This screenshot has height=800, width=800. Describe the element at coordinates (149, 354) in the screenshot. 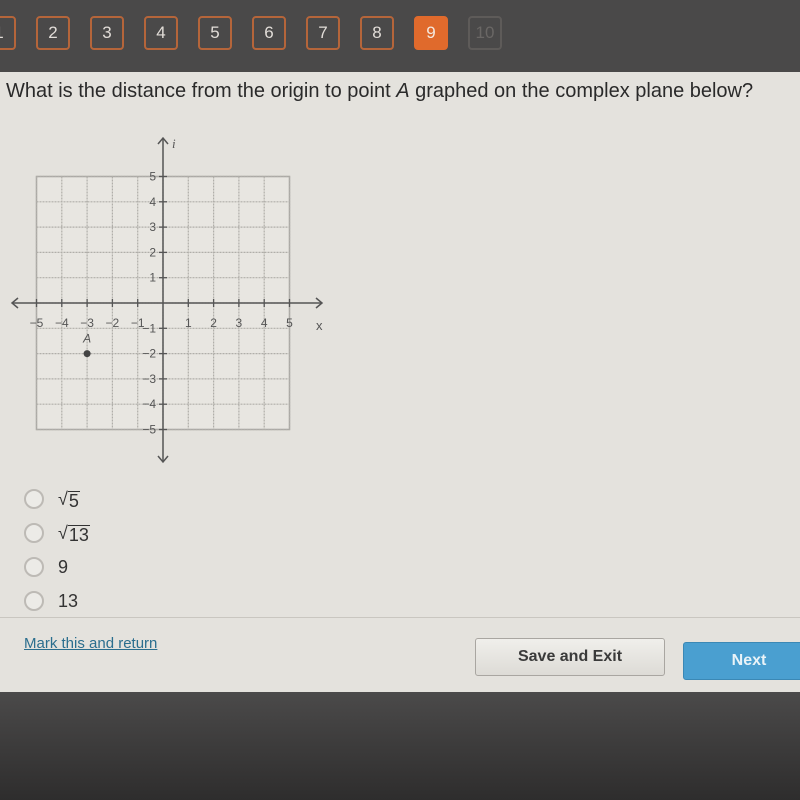

I see `y-tick-label: −2` at that location.